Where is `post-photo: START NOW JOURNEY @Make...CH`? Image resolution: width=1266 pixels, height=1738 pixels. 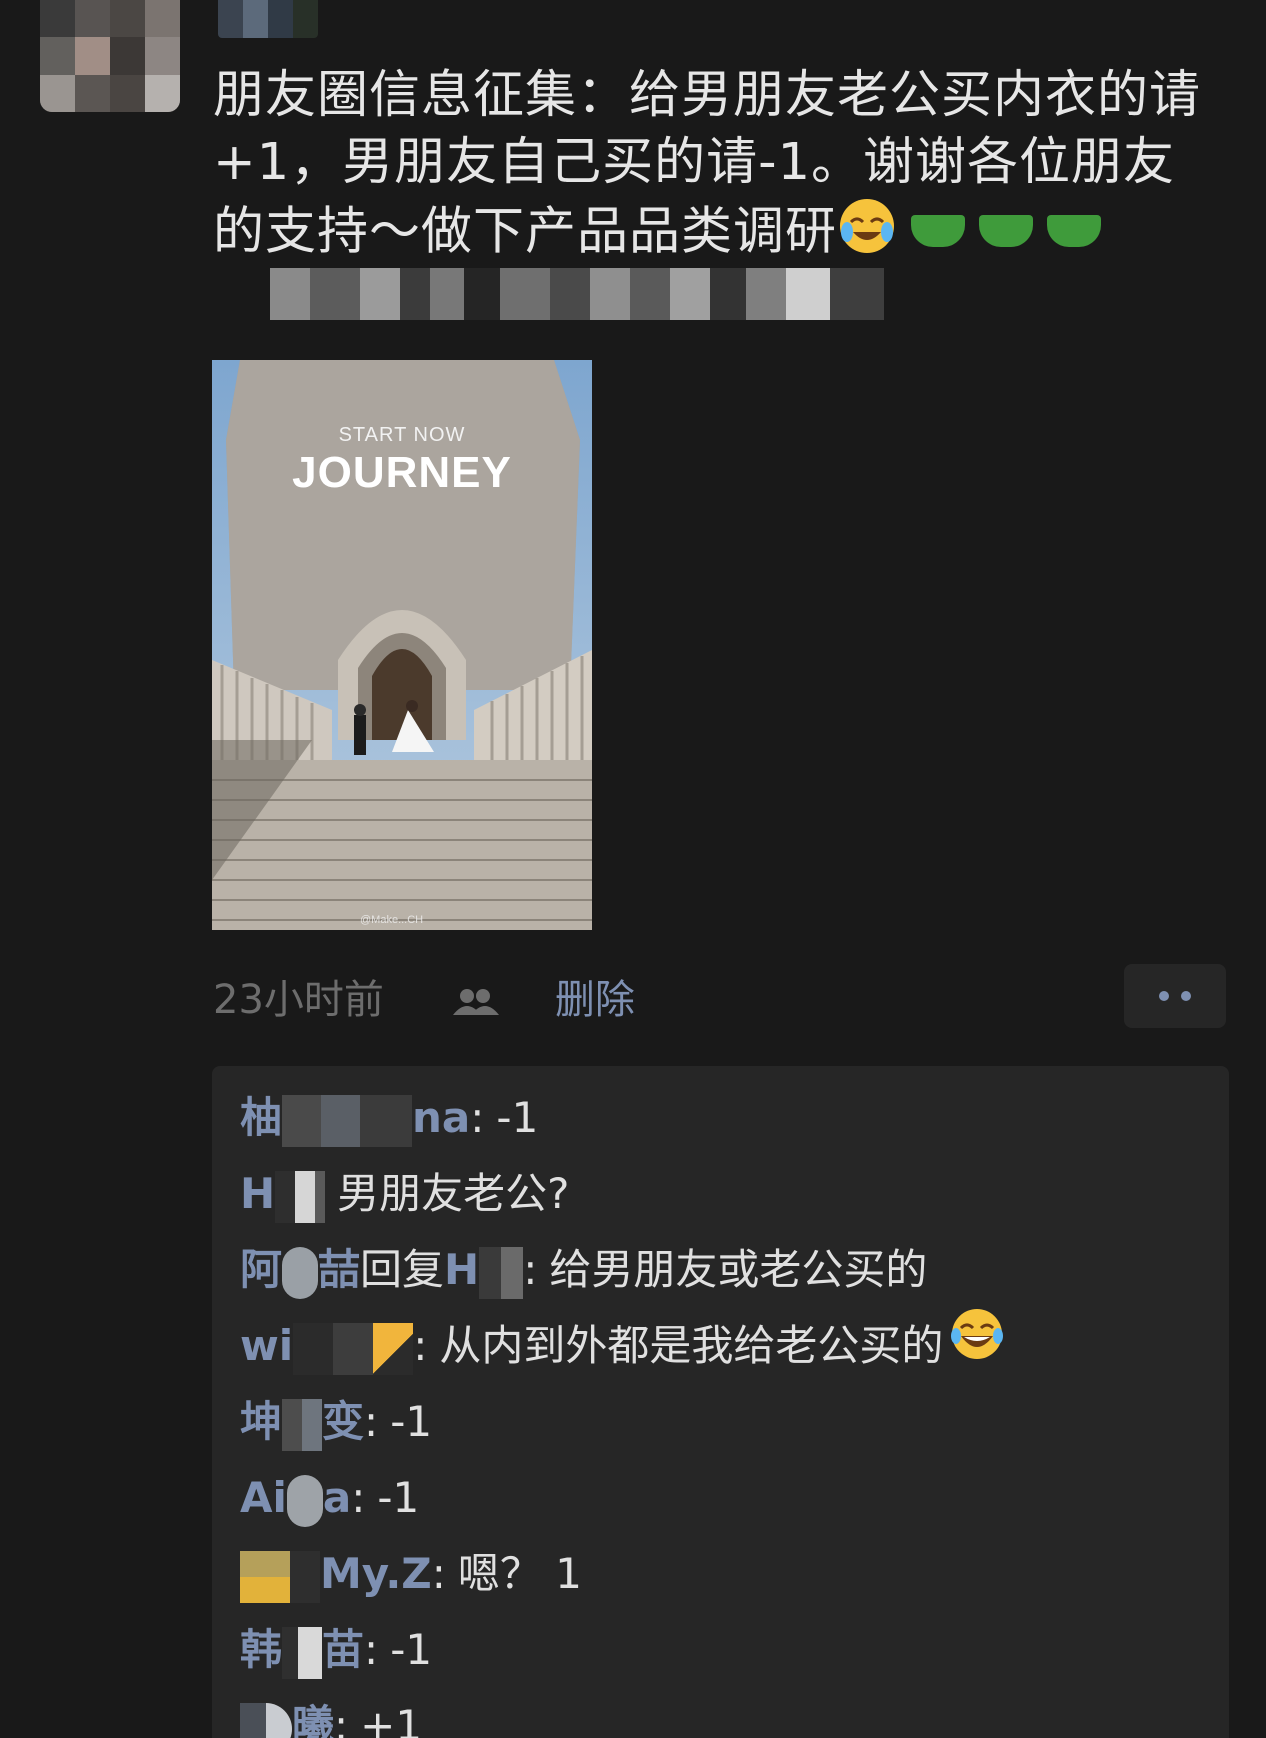
post-photo: START NOW JOURNEY @Make...CH is located at coordinates (402, 645).